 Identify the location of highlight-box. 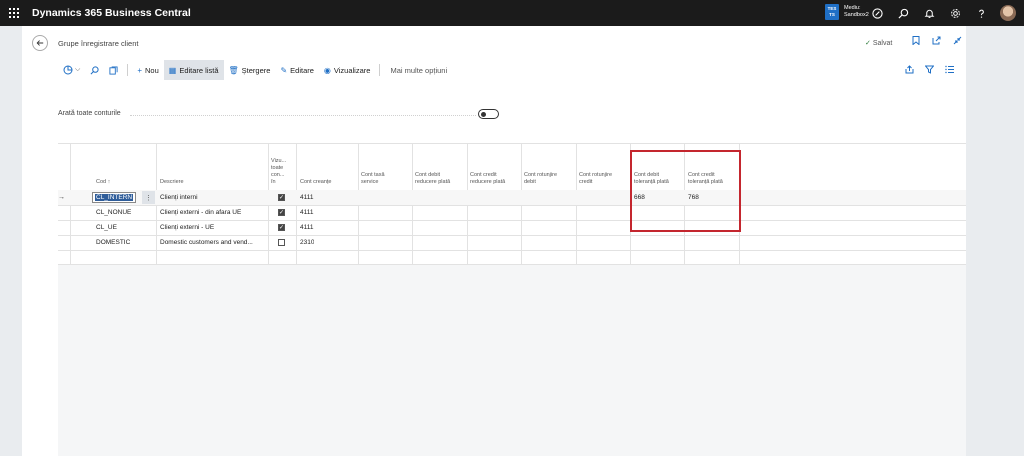
(685, 191).